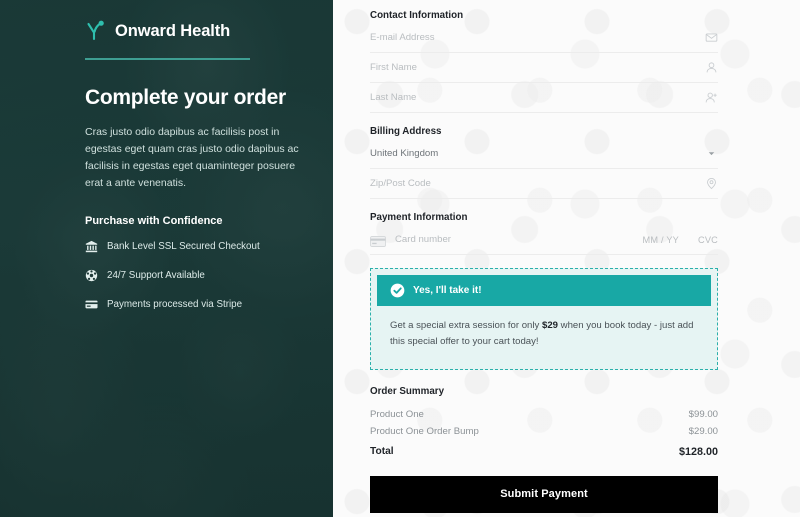 The height and width of the screenshot is (517, 800). What do you see at coordinates (91, 275) in the screenshot?
I see `support-headset-icon` at bounding box center [91, 275].